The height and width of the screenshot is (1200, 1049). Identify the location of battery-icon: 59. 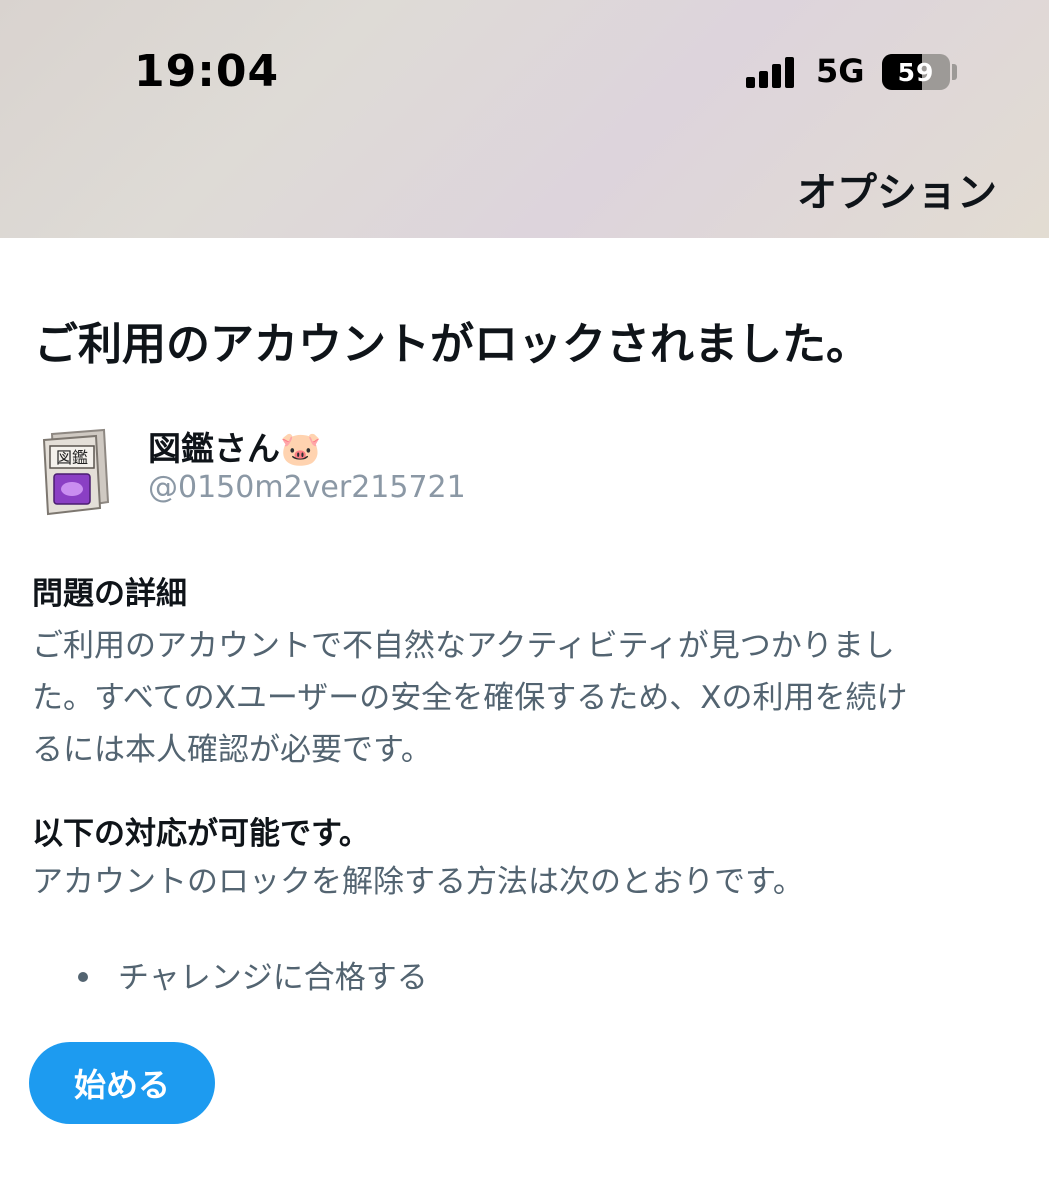
(916, 72).